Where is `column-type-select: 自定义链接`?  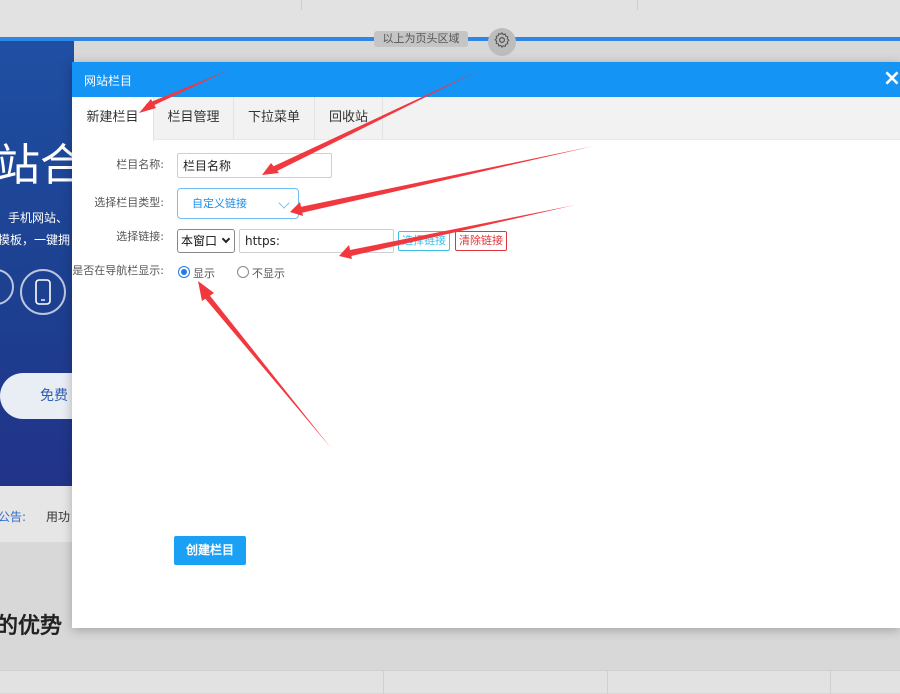
column-type-select: 自定义链接 is located at coordinates (238, 203).